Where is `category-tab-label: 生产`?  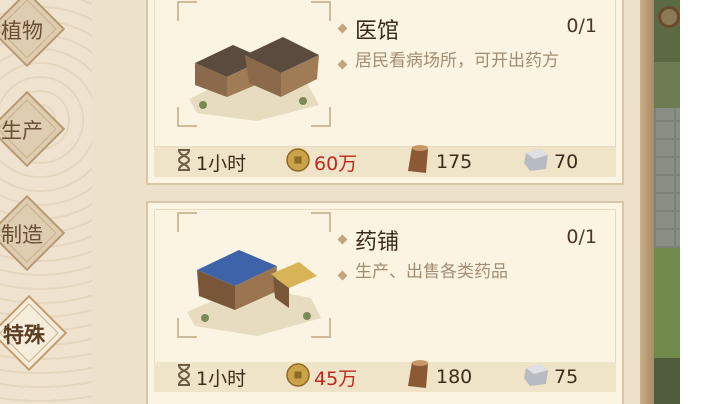
category-tab-label: 生产 is located at coordinates (22, 131).